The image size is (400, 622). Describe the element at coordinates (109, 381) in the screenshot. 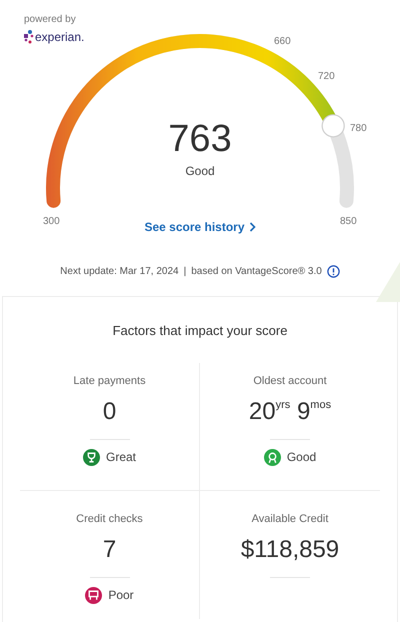

I see `factor-label: Late payments` at that location.